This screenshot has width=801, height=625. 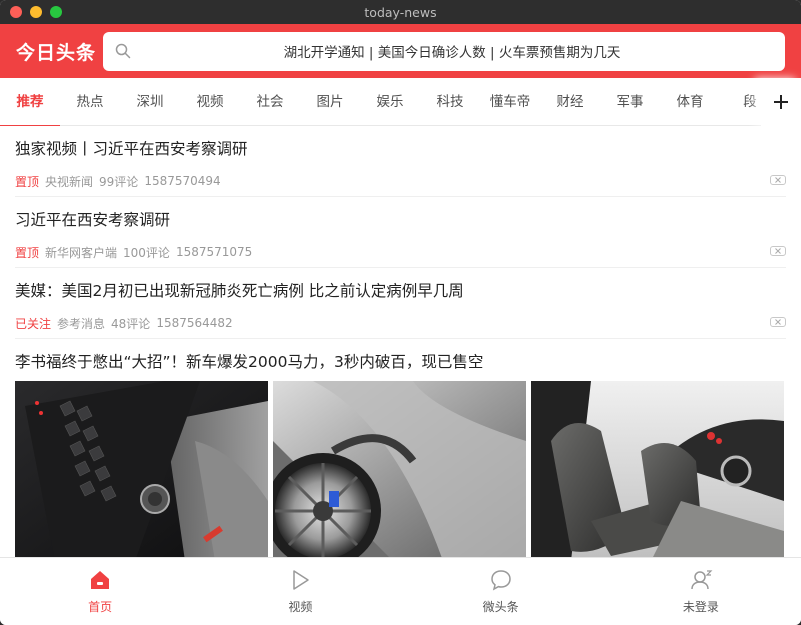 I want to click on tab-dongchedi: 懂车帝, so click(x=510, y=102).